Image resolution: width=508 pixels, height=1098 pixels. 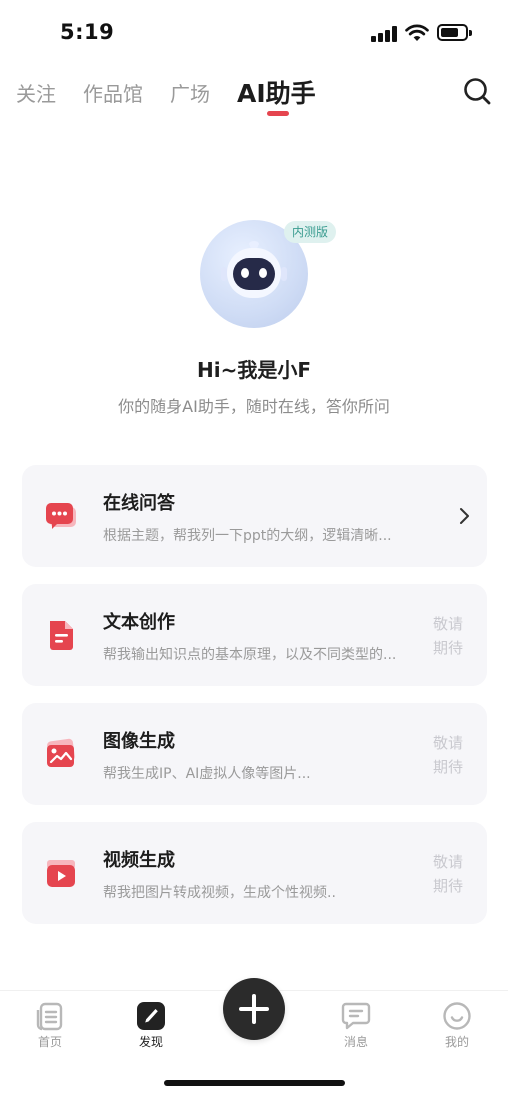 I want to click on tab-square: 广场, so click(x=190, y=94).